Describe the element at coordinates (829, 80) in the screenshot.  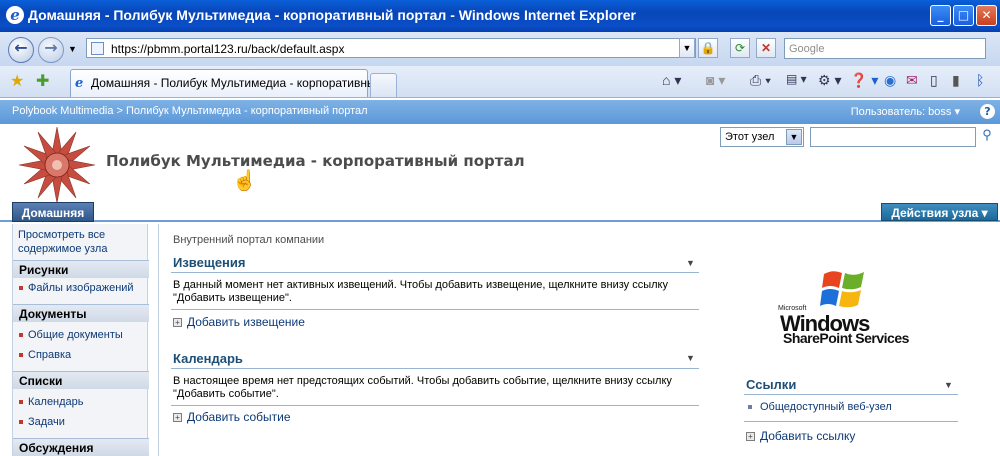
I see `gear-icon: ⚙ ▾` at that location.